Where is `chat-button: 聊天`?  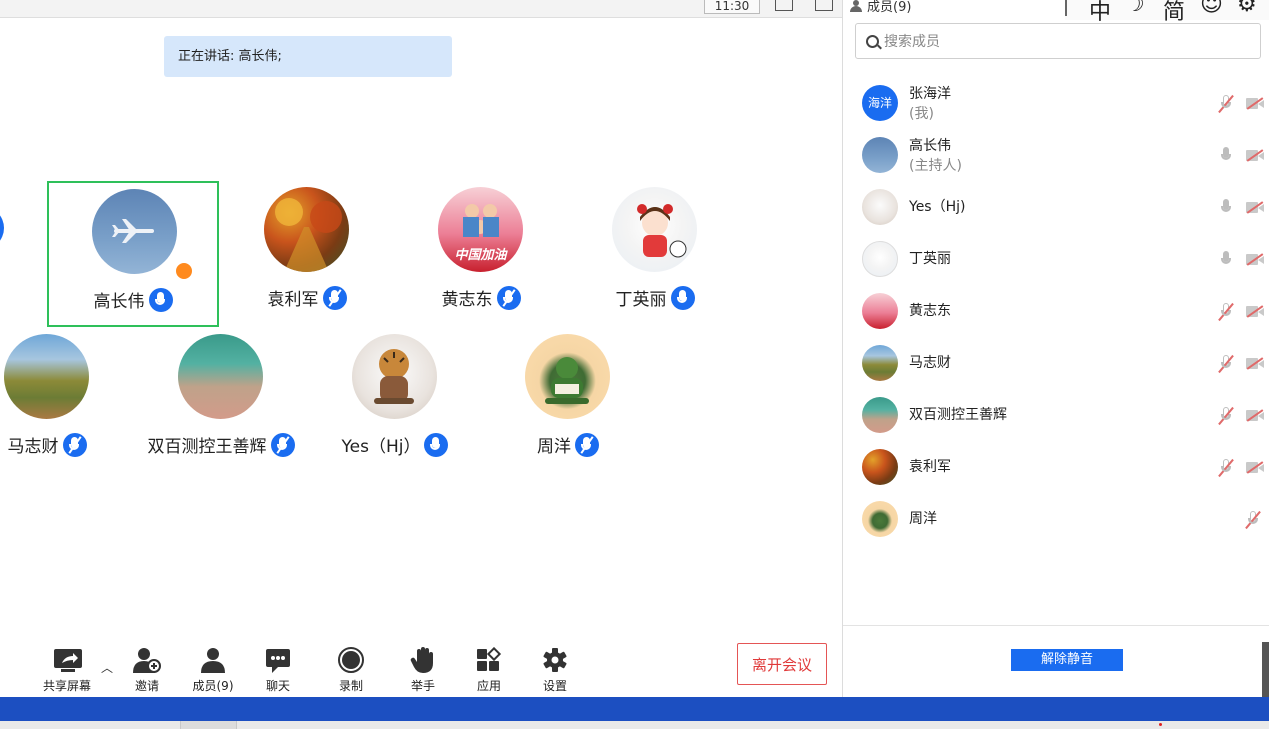 chat-button: 聊天 is located at coordinates (278, 670).